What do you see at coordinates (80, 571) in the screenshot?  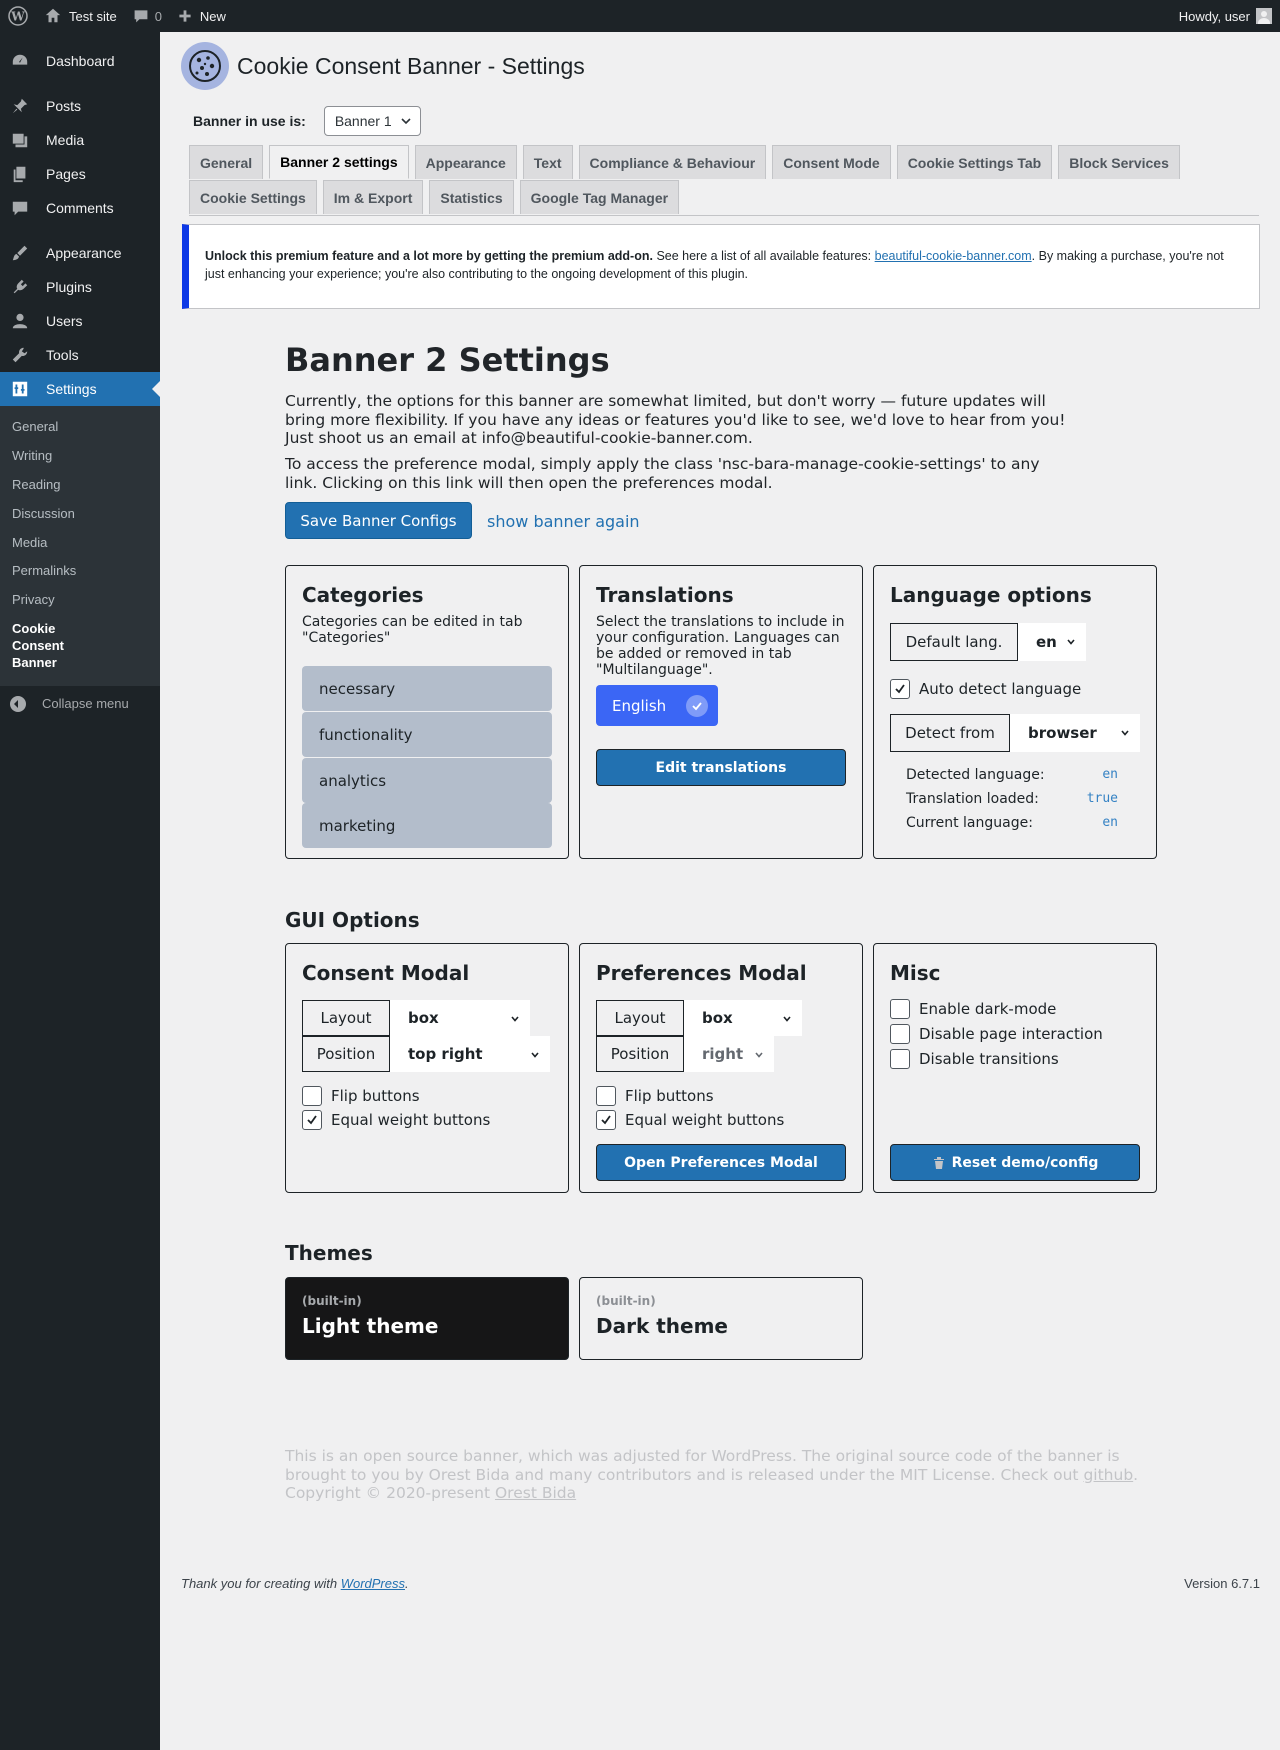 I see `submenu-item-permalinks: Permalinks` at bounding box center [80, 571].